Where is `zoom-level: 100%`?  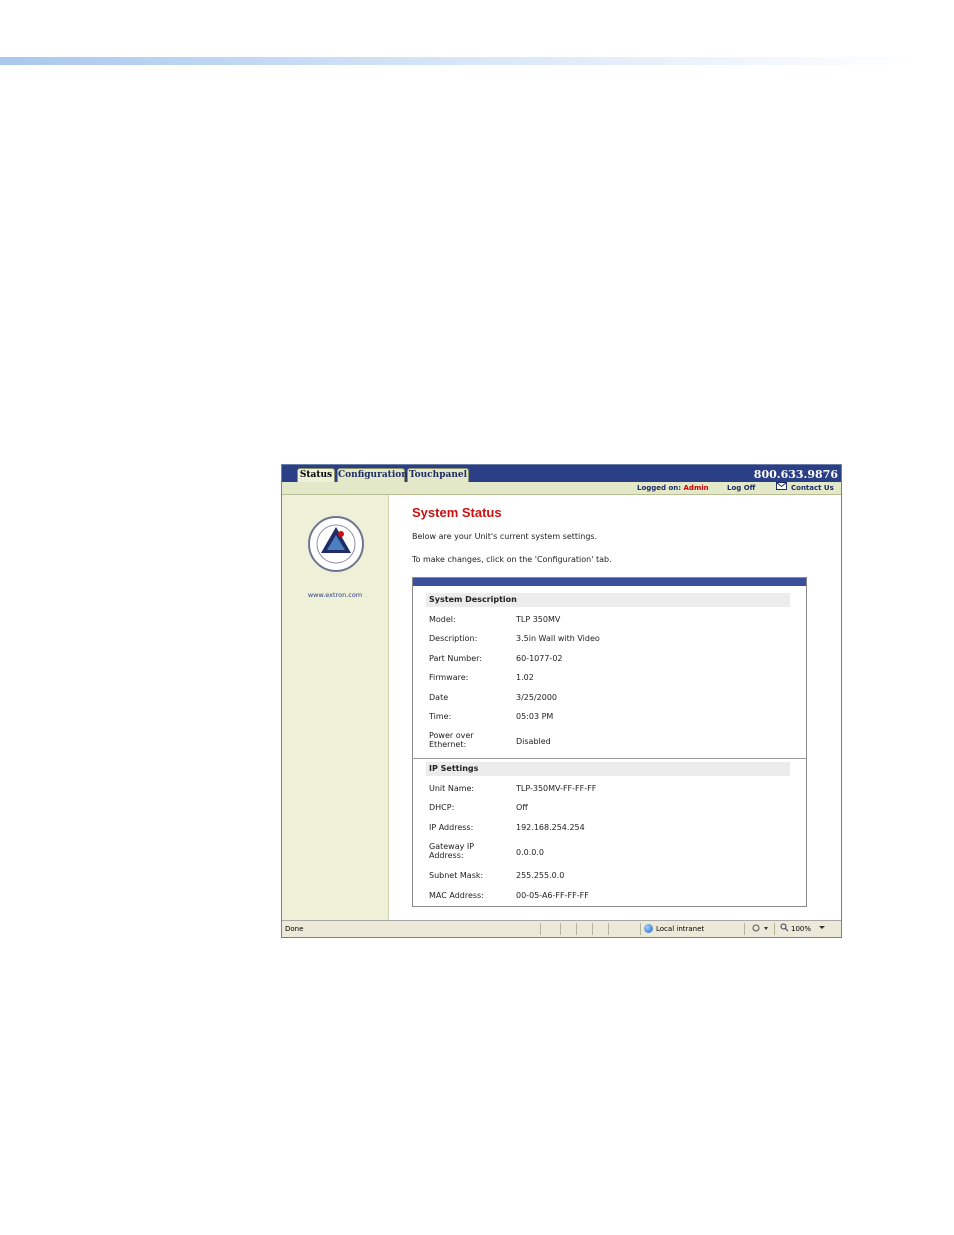 zoom-level: 100% is located at coordinates (801, 929).